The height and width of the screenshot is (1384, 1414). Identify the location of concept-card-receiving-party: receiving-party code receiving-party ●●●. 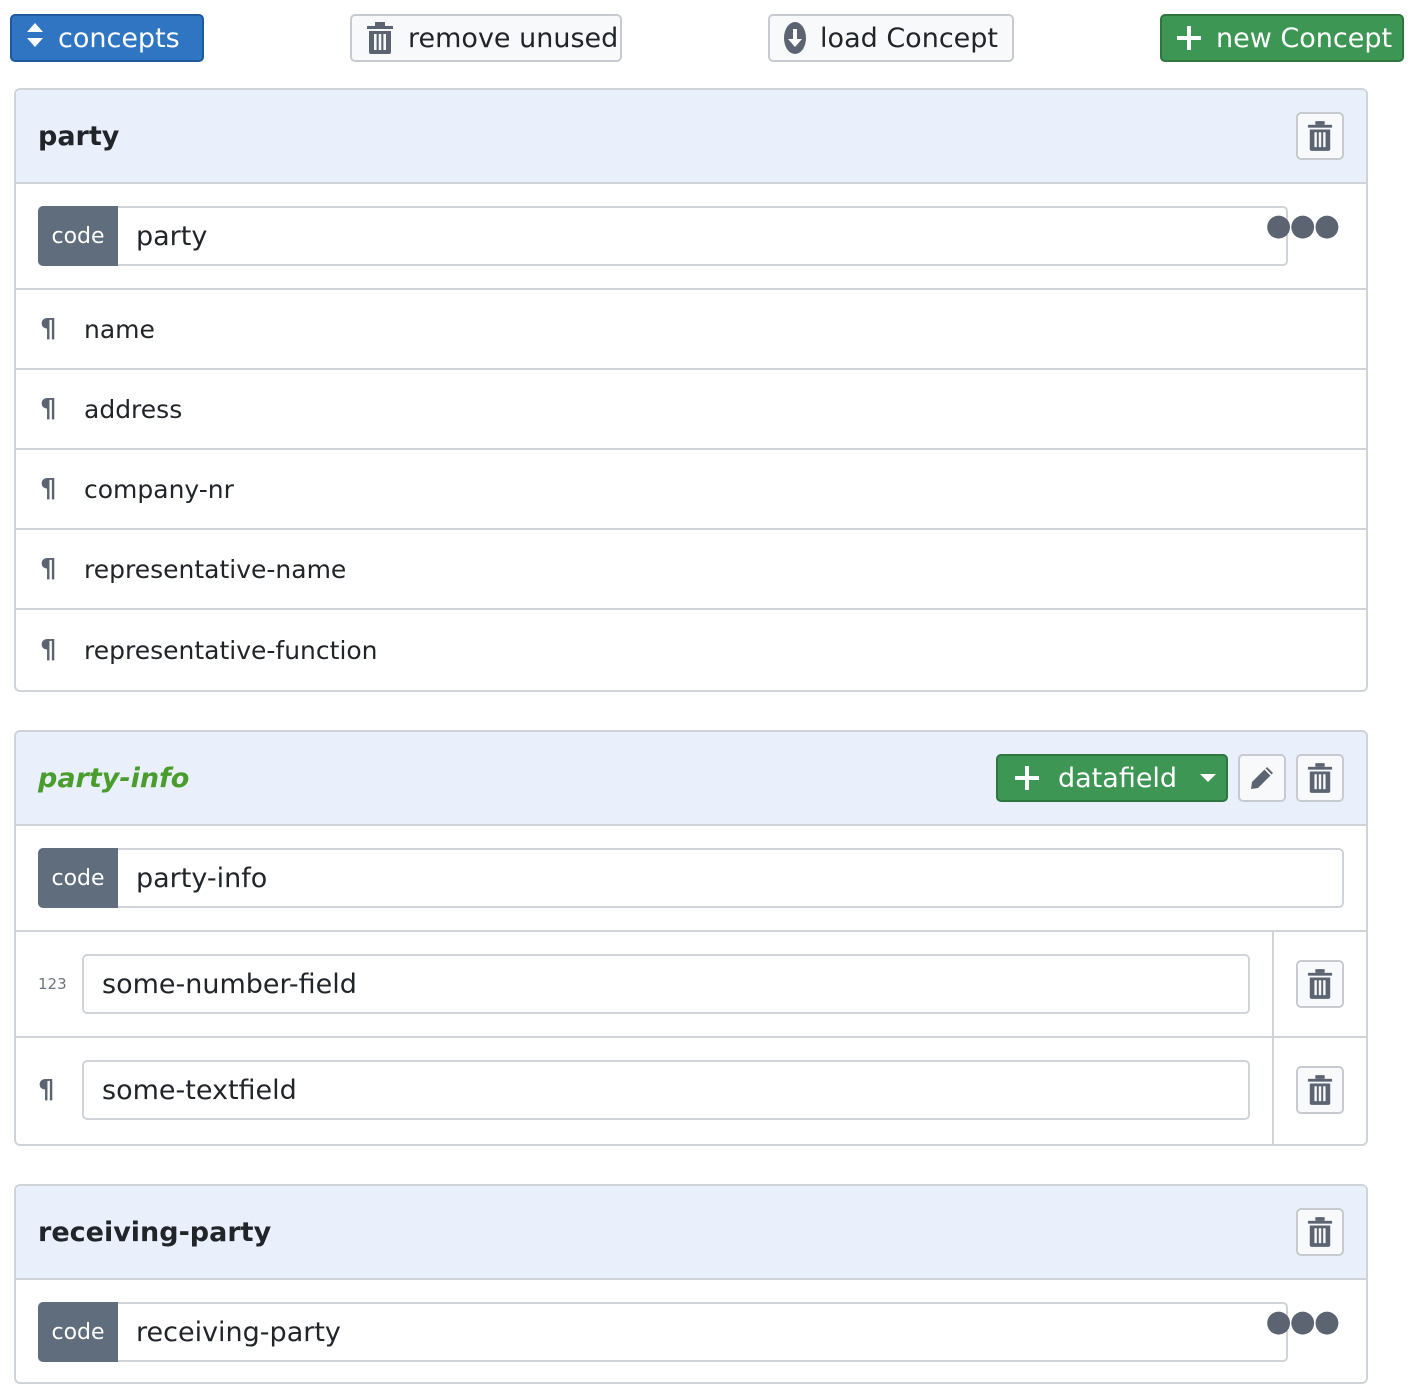
(691, 1284).